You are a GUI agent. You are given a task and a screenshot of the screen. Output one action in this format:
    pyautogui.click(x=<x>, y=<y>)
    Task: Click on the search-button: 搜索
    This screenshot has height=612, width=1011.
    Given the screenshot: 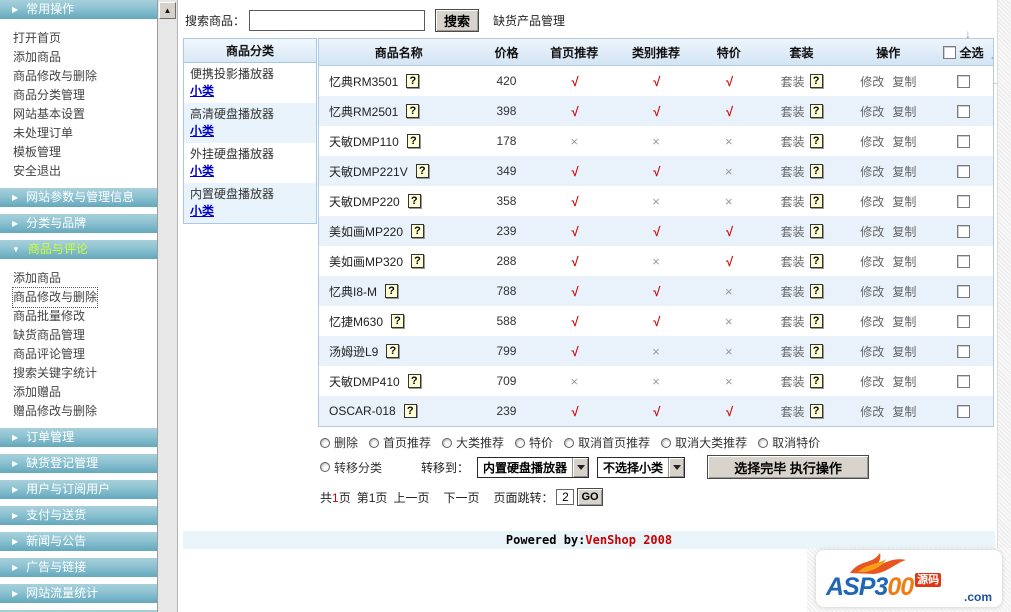 What is the action you would take?
    pyautogui.click(x=457, y=20)
    